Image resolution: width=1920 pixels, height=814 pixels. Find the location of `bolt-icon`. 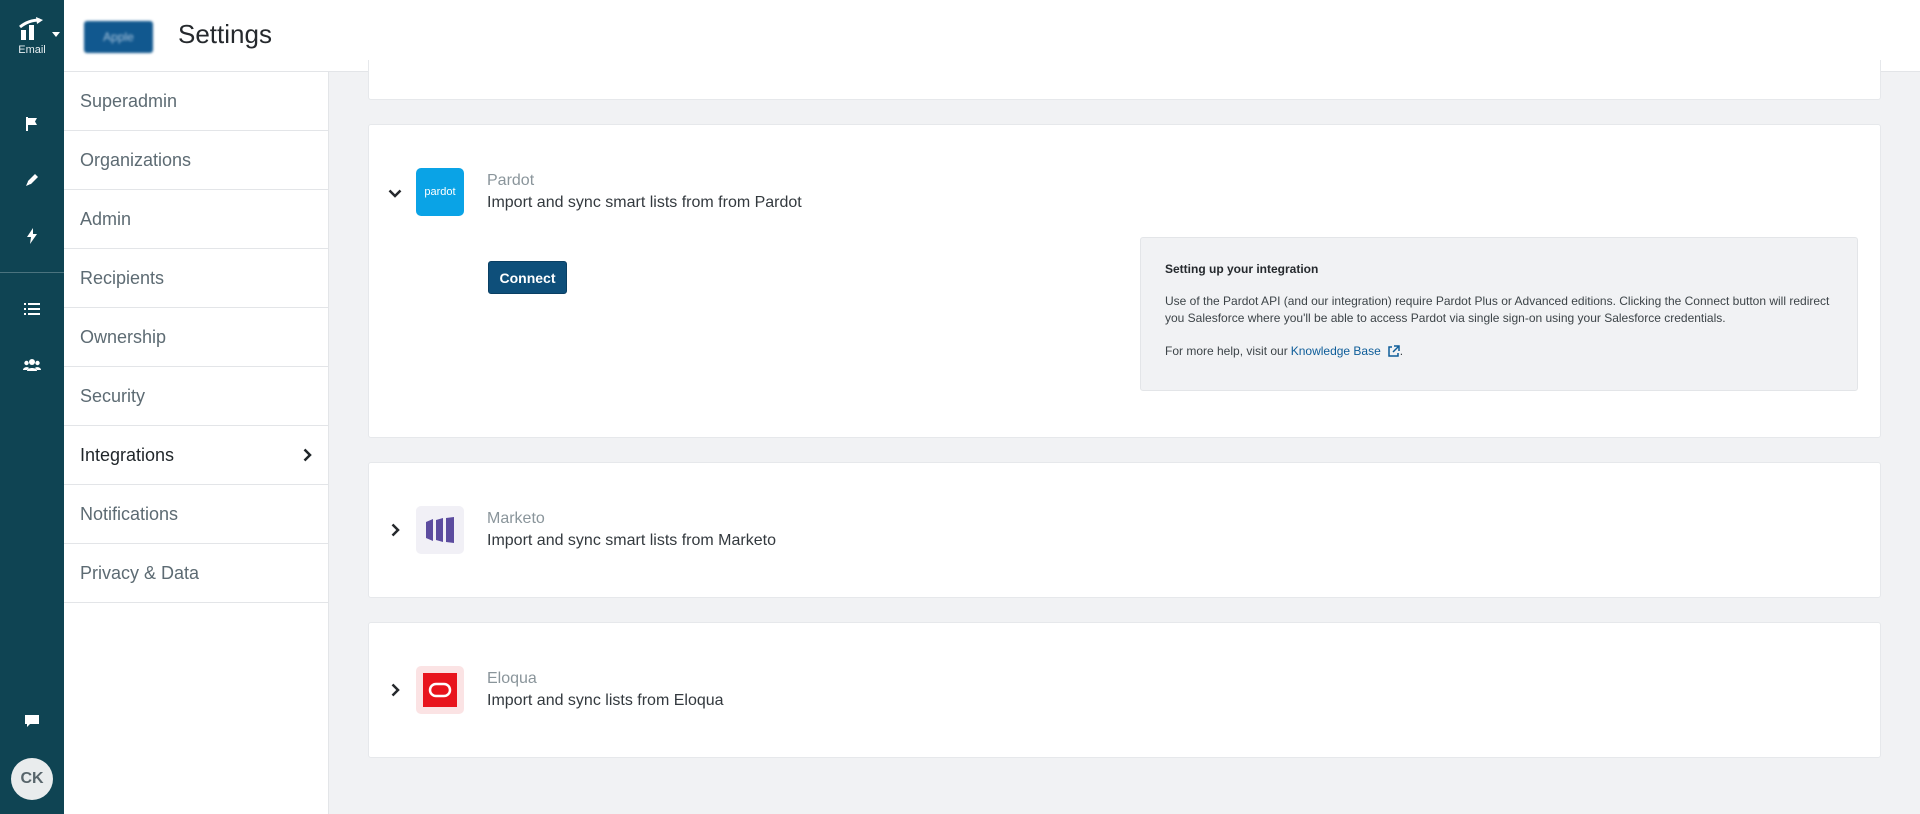

bolt-icon is located at coordinates (32, 236).